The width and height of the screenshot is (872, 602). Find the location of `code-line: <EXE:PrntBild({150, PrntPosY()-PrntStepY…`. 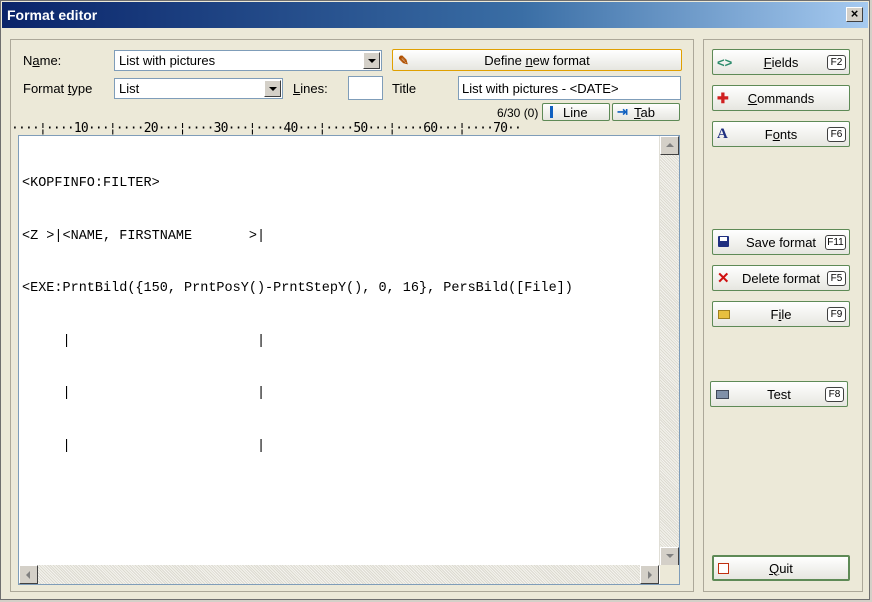

code-line: <EXE:PrntBild({150, PrntPosY()-PrntStepY… is located at coordinates (297, 288).